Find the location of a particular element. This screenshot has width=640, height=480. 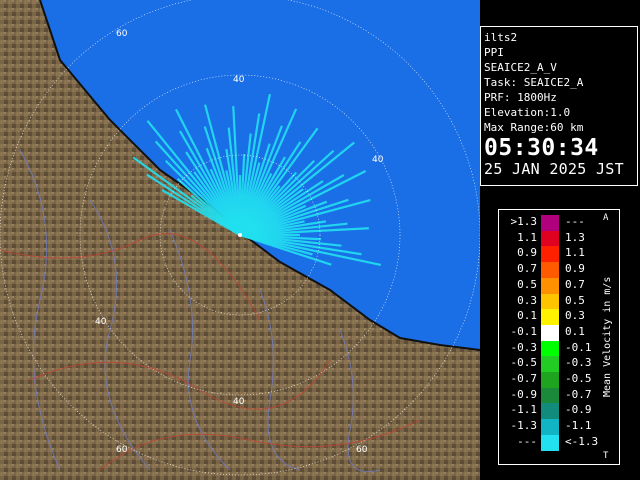

legend-lower-value: >1.3 is located at coordinates (524, 221).